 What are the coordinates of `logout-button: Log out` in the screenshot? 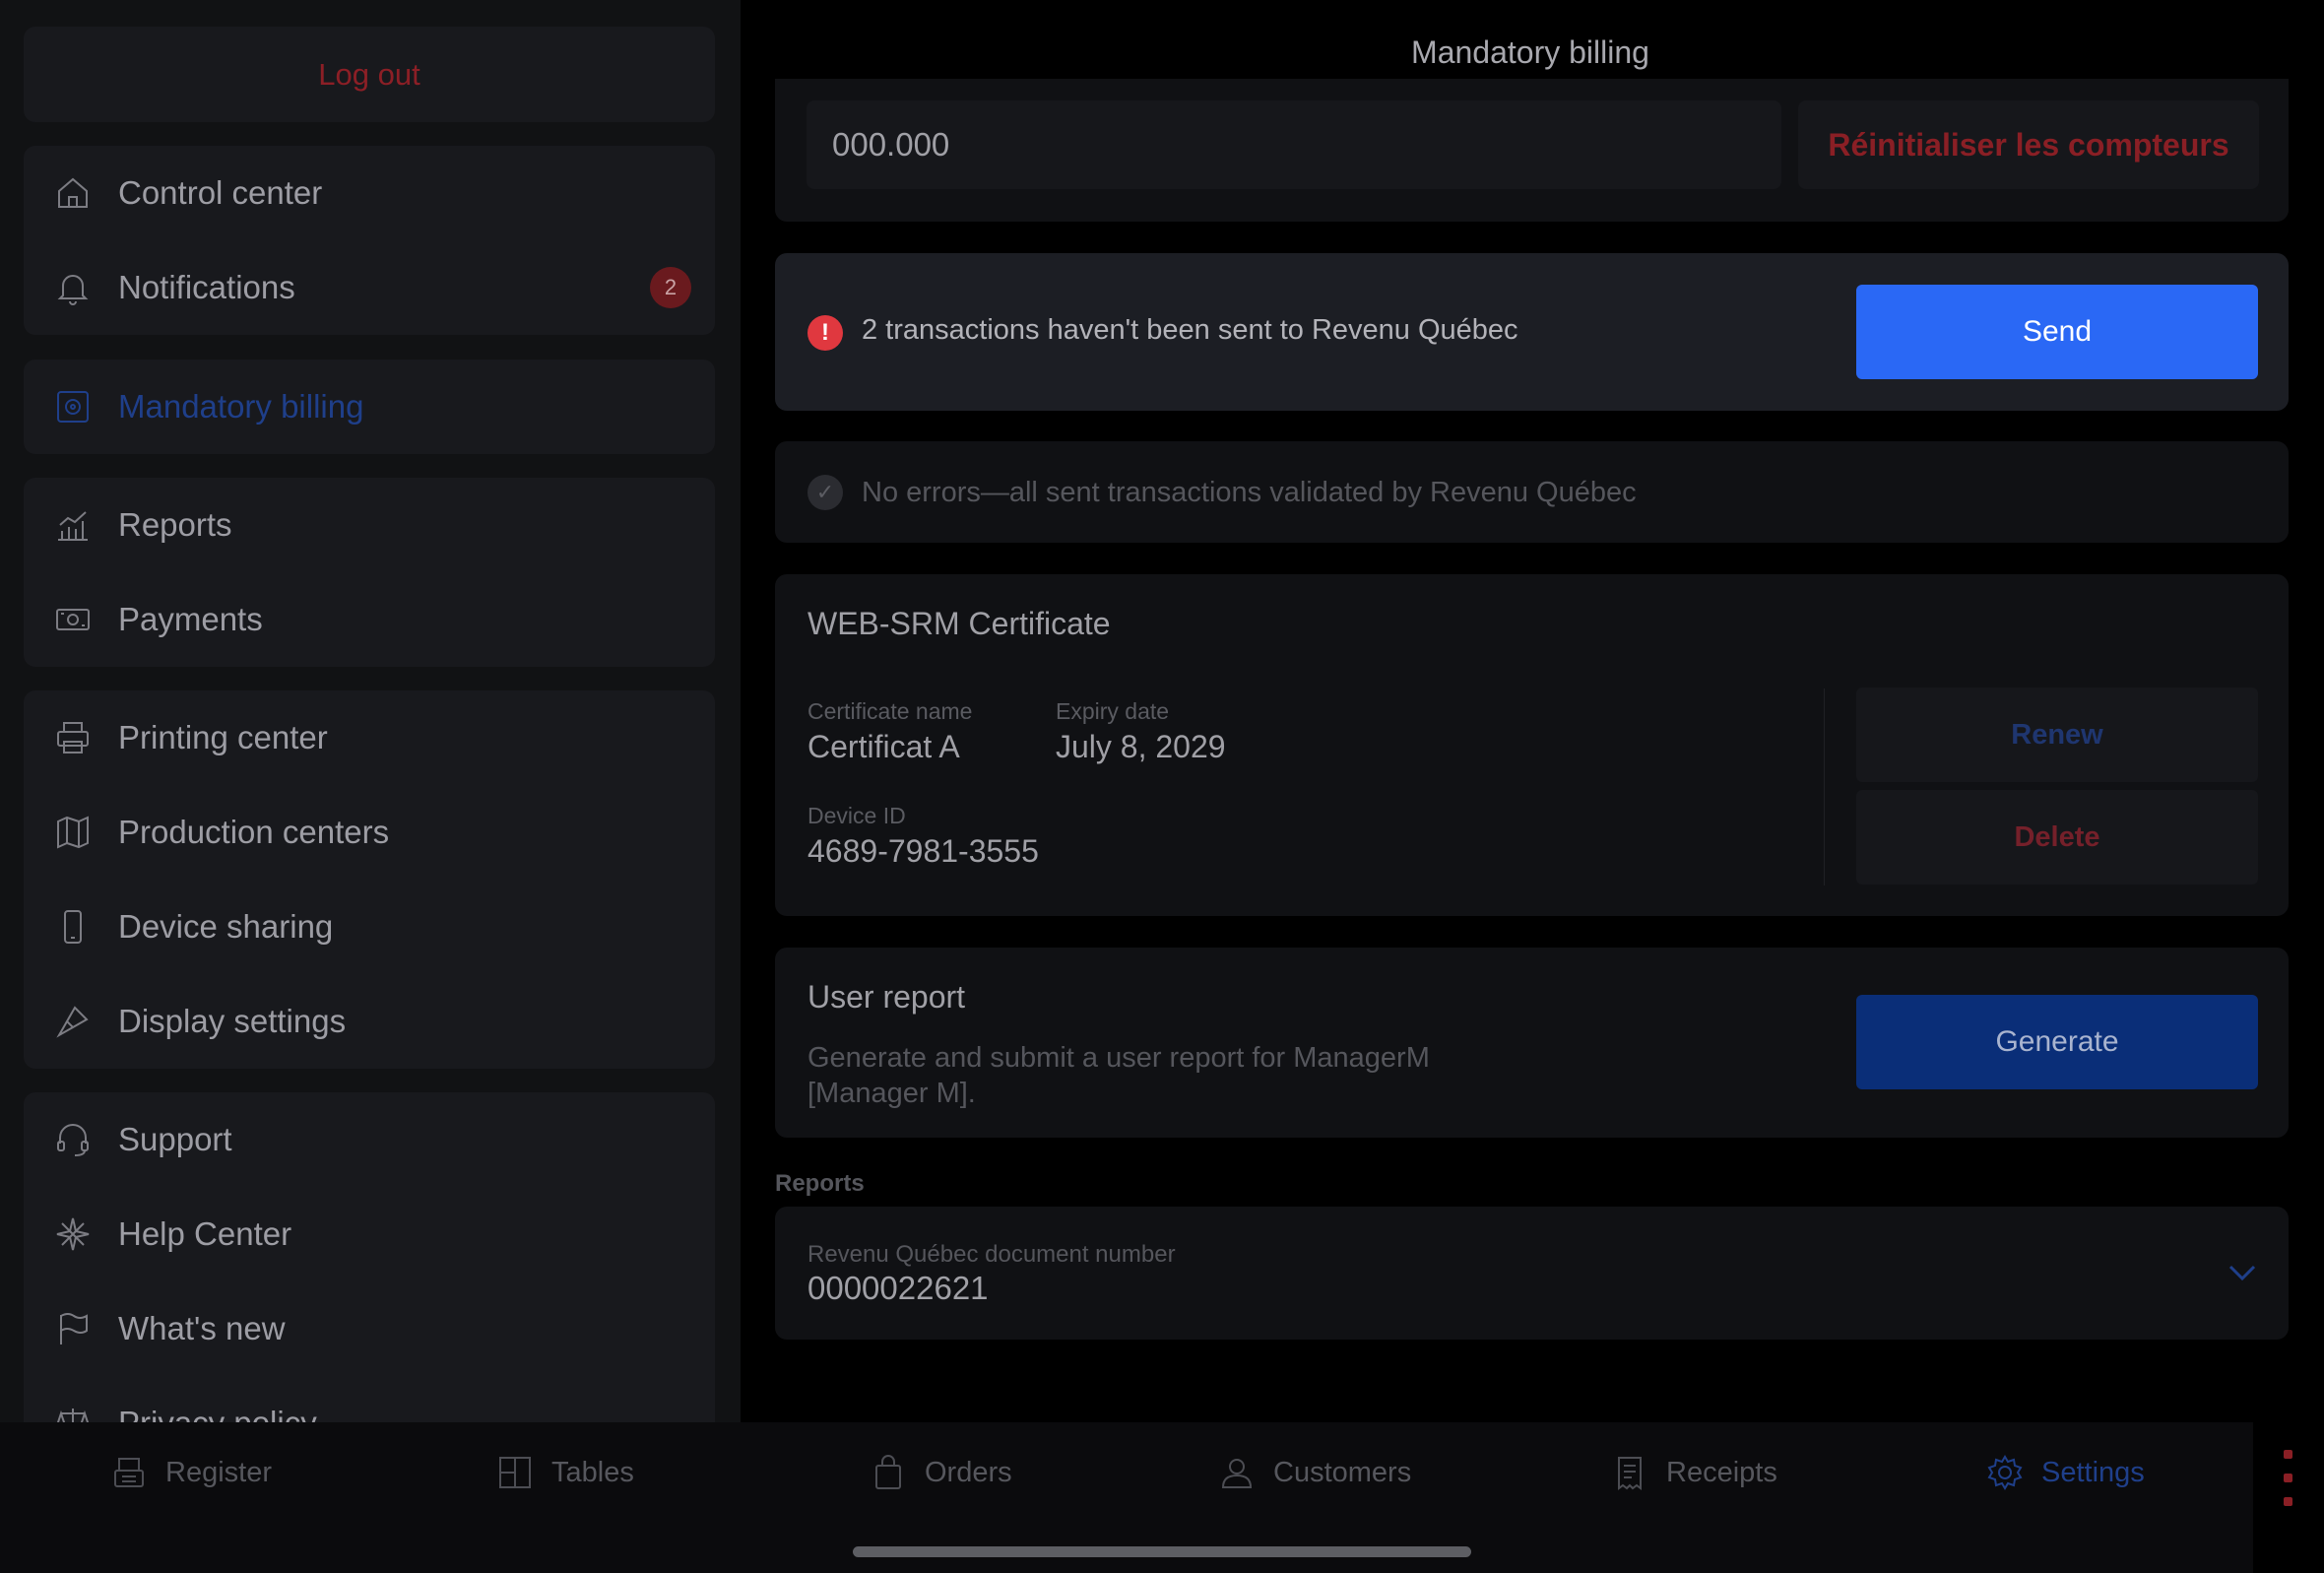 It's located at (370, 74).